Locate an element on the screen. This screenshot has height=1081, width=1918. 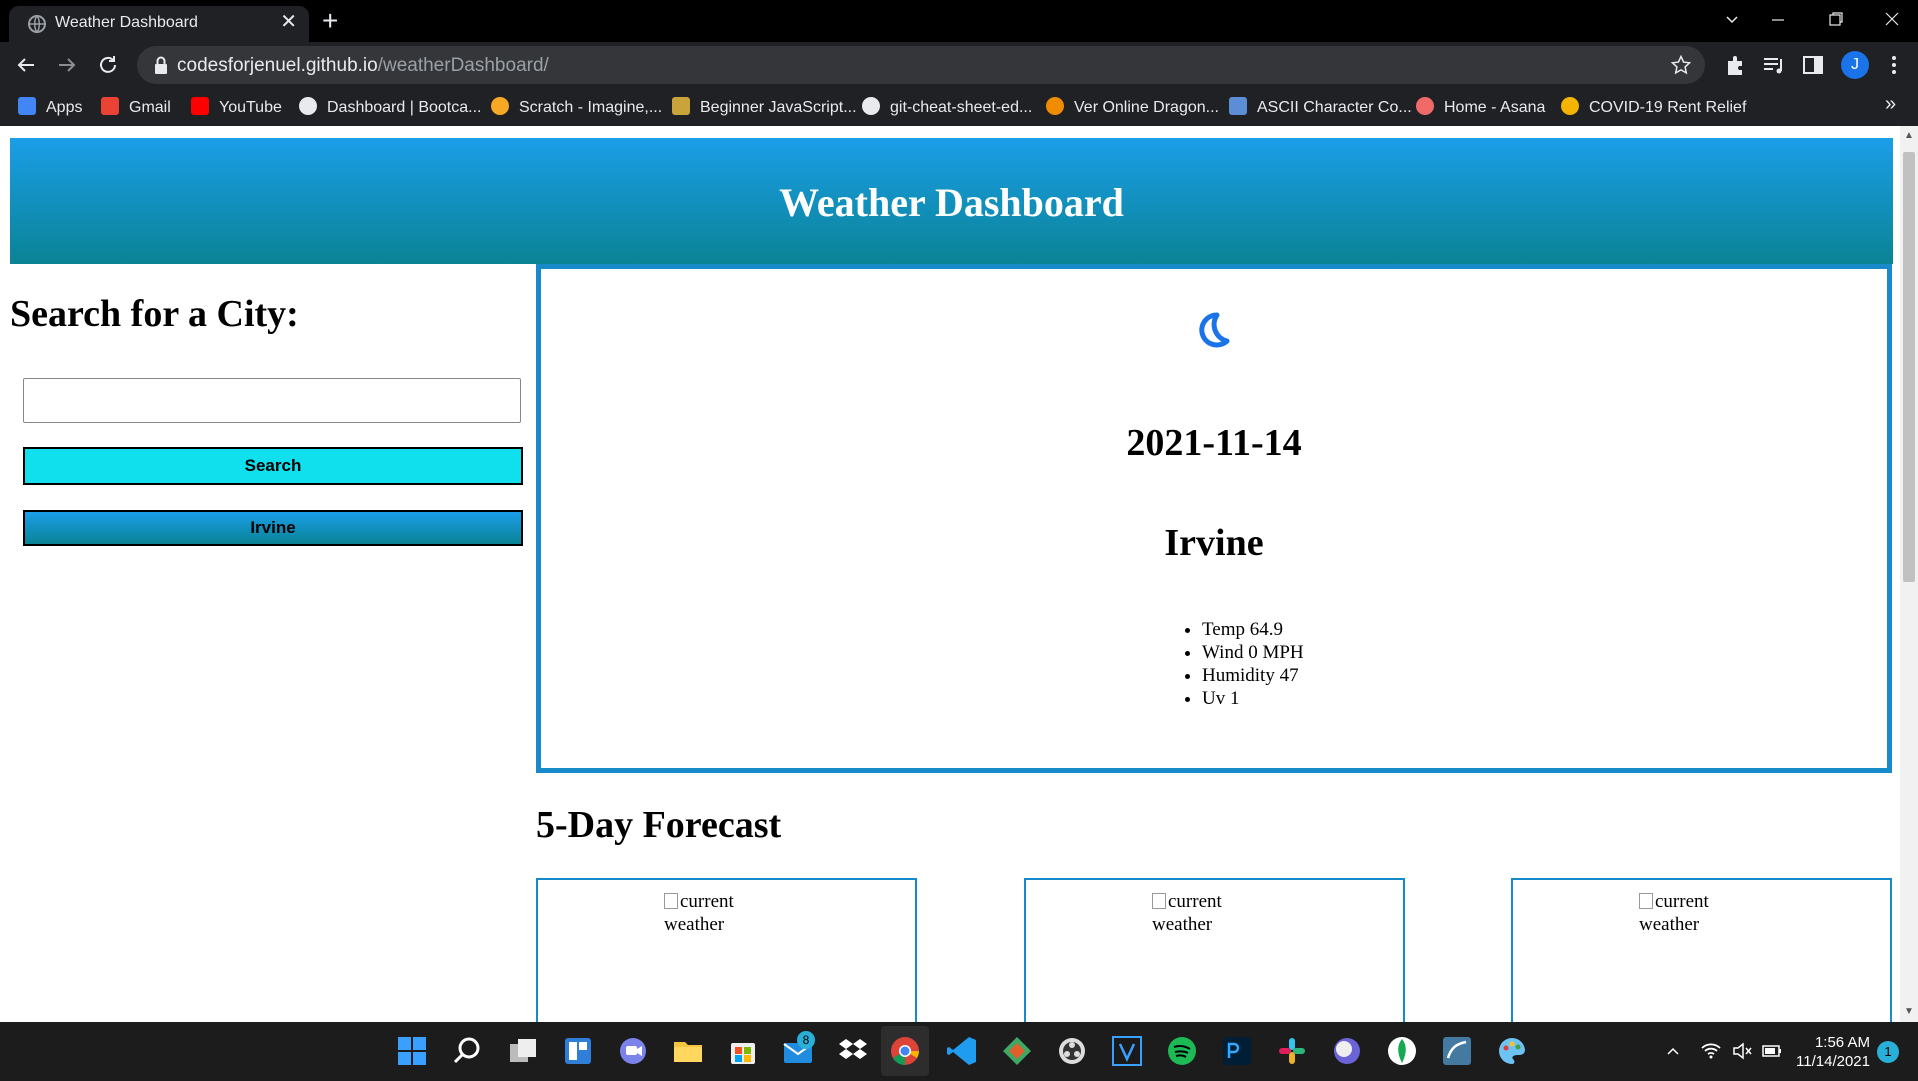
bookmark-label: Apps is located at coordinates (64, 107).